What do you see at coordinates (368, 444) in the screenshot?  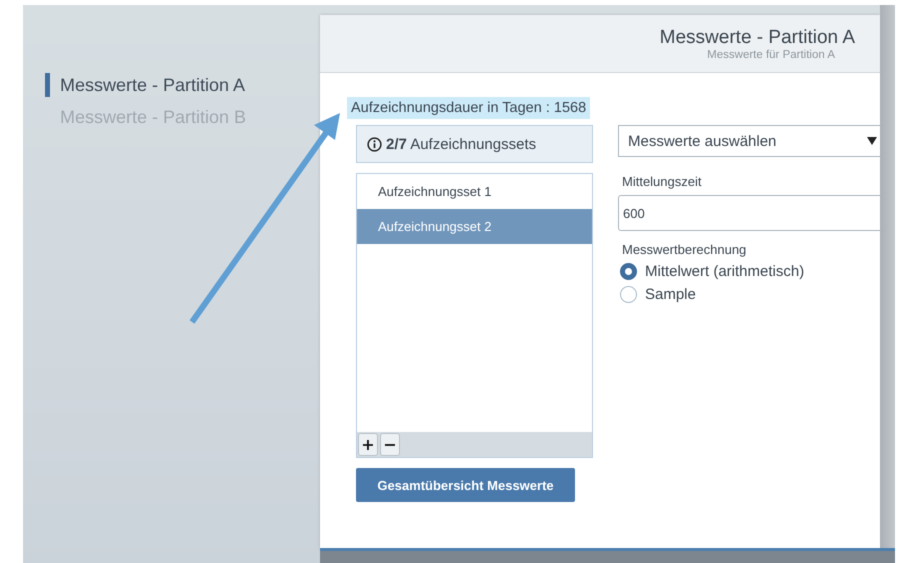 I see `add-button: +` at bounding box center [368, 444].